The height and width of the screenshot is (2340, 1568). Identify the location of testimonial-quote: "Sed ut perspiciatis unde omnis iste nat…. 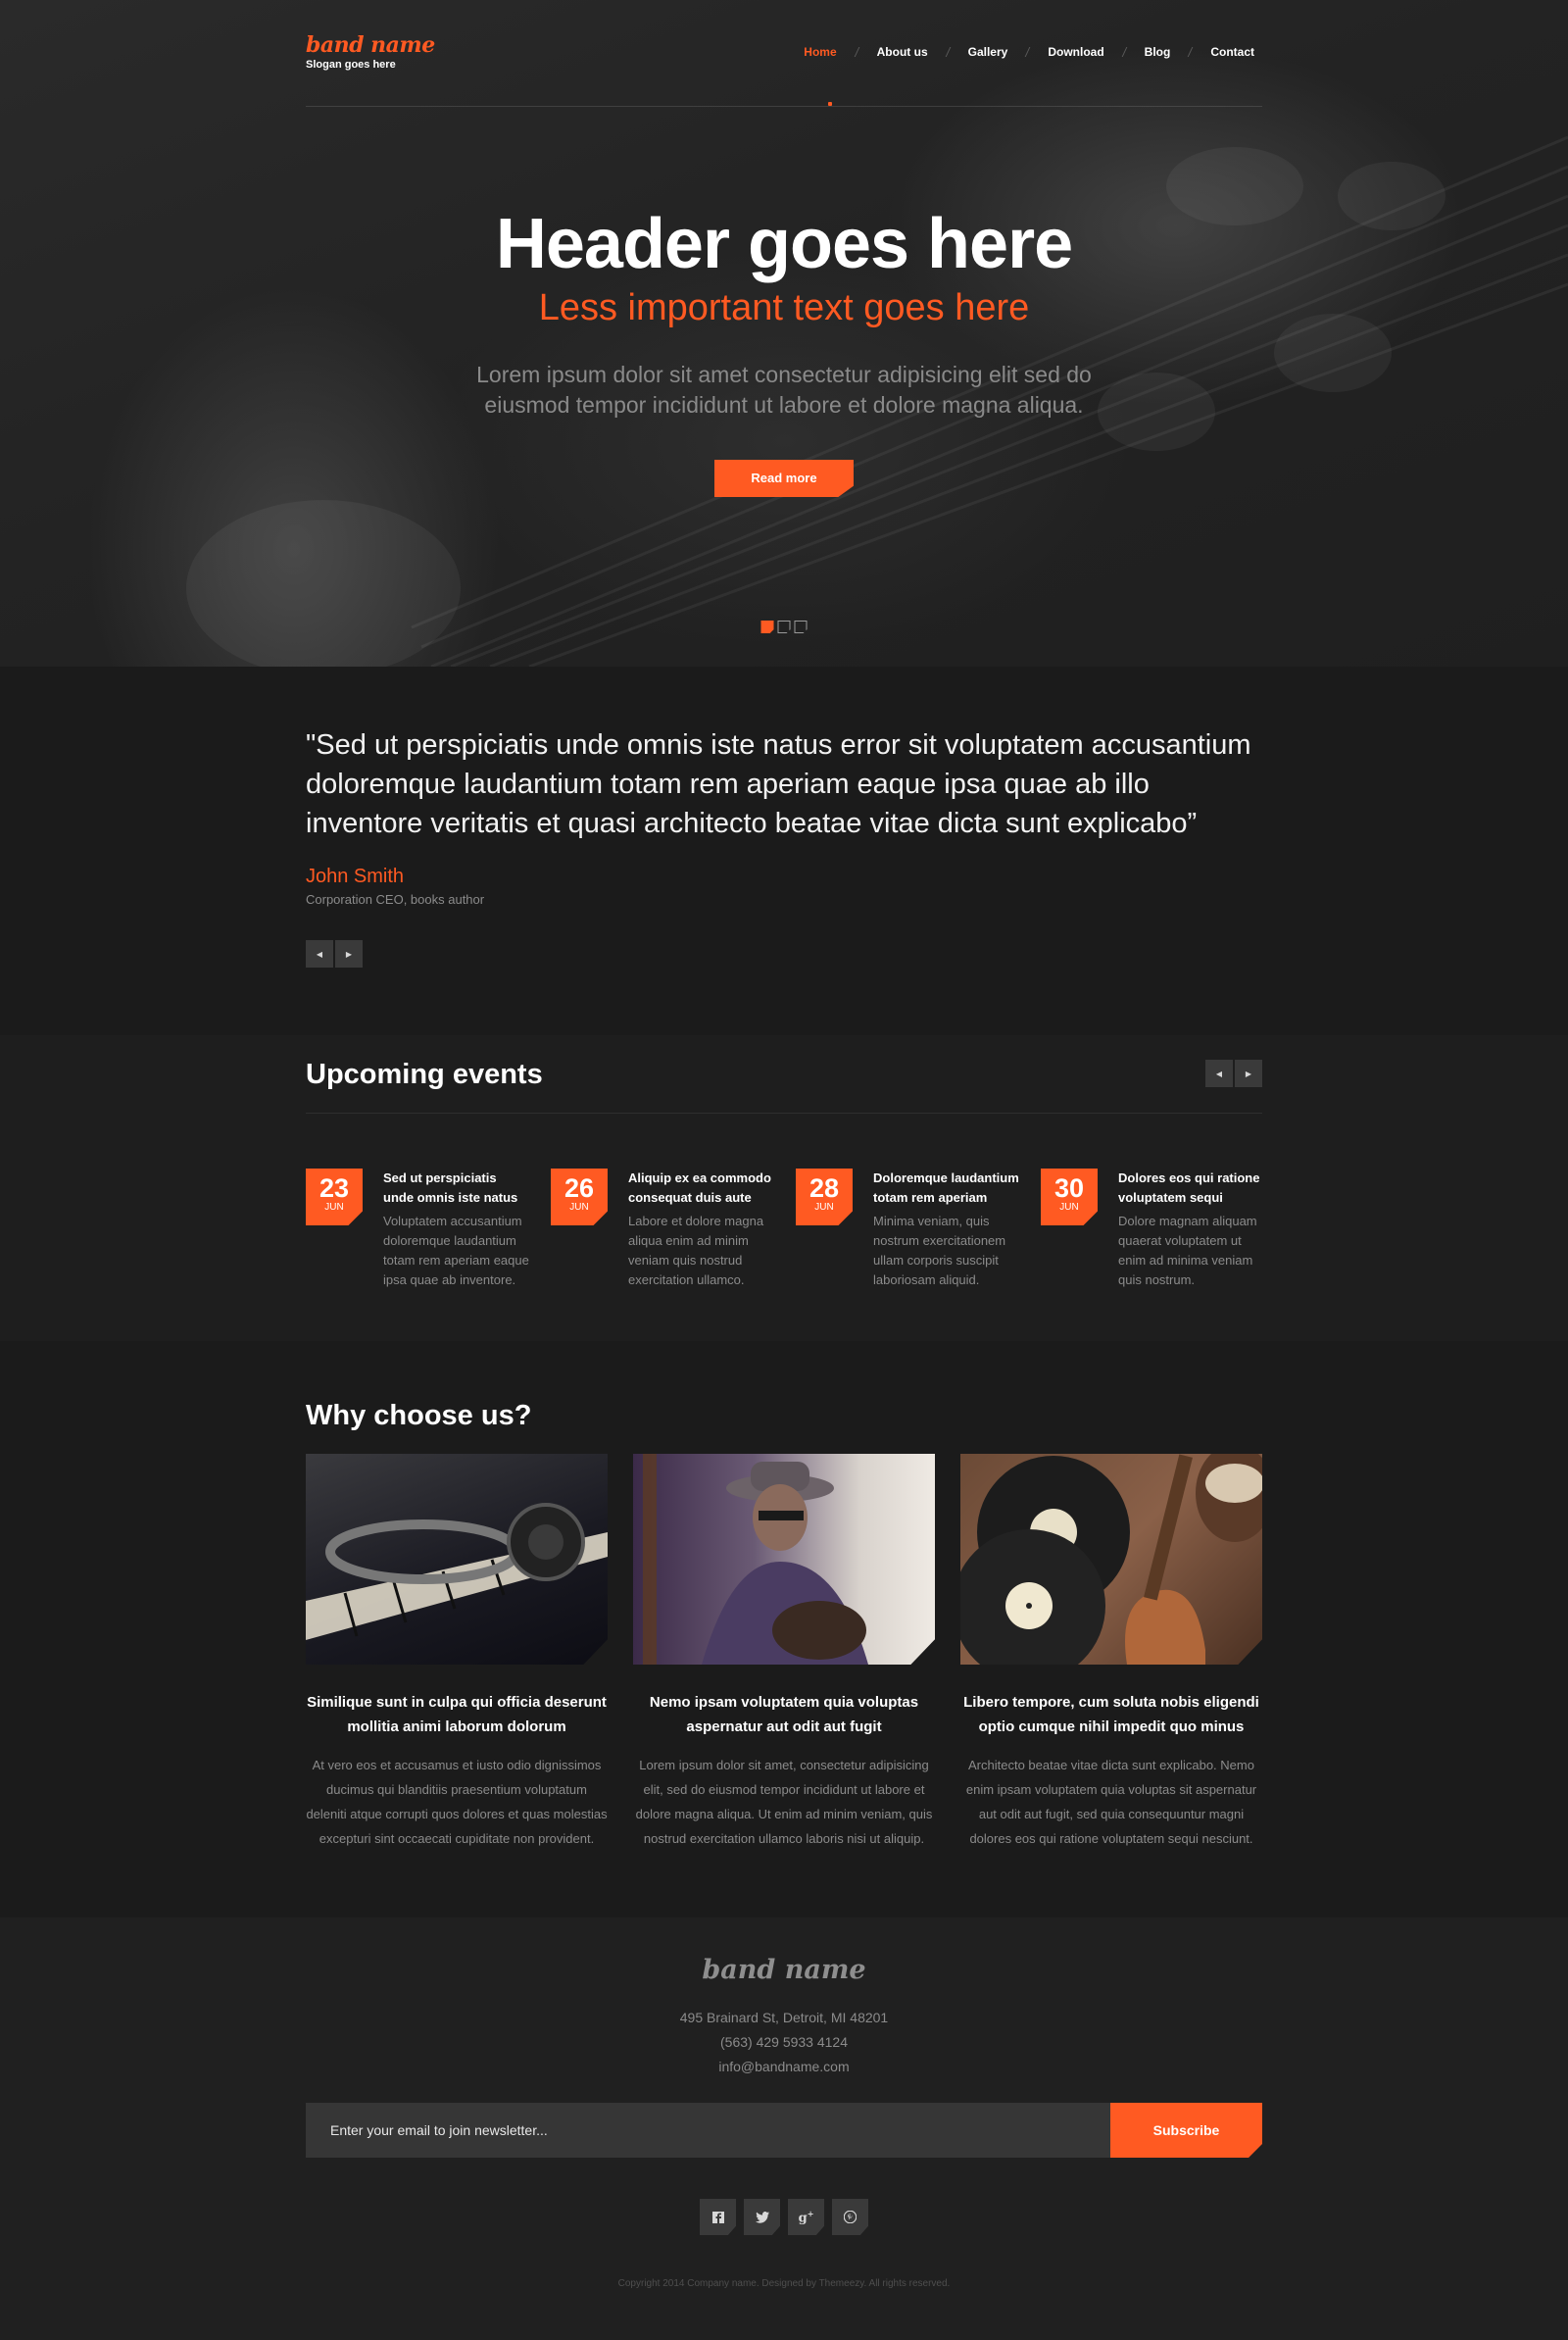
(778, 784).